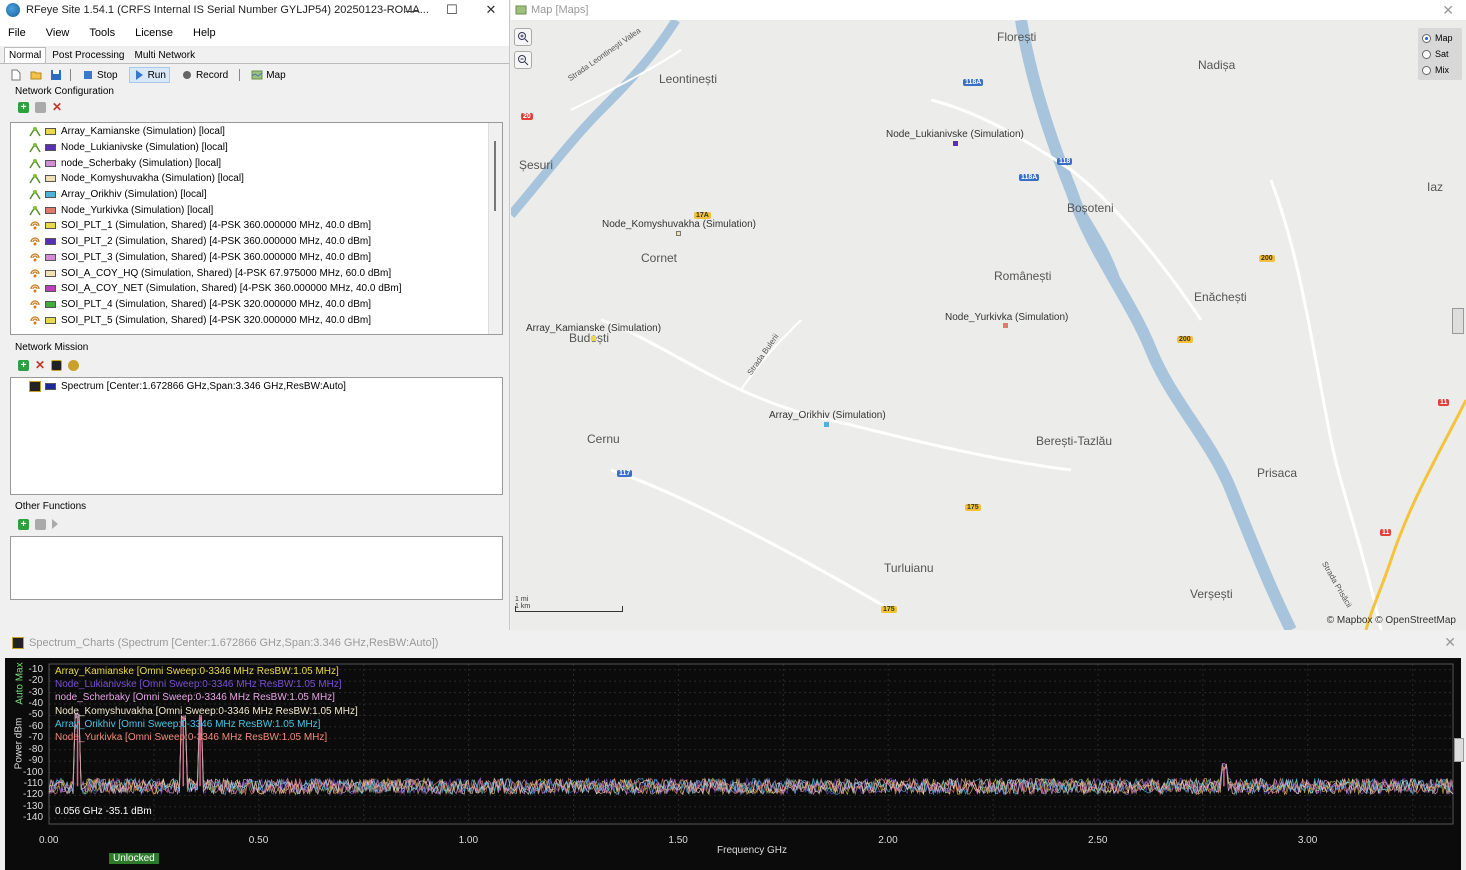 This screenshot has height=870, width=1466. Describe the element at coordinates (35, 738) in the screenshot. I see `y-tick-label: -70` at that location.